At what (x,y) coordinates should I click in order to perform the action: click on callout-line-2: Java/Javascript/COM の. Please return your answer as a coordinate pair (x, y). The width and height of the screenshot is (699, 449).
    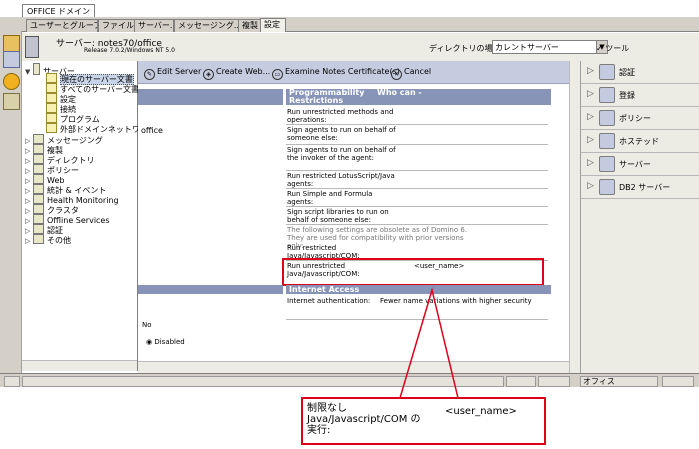
    Looking at the image, I should click on (364, 419).